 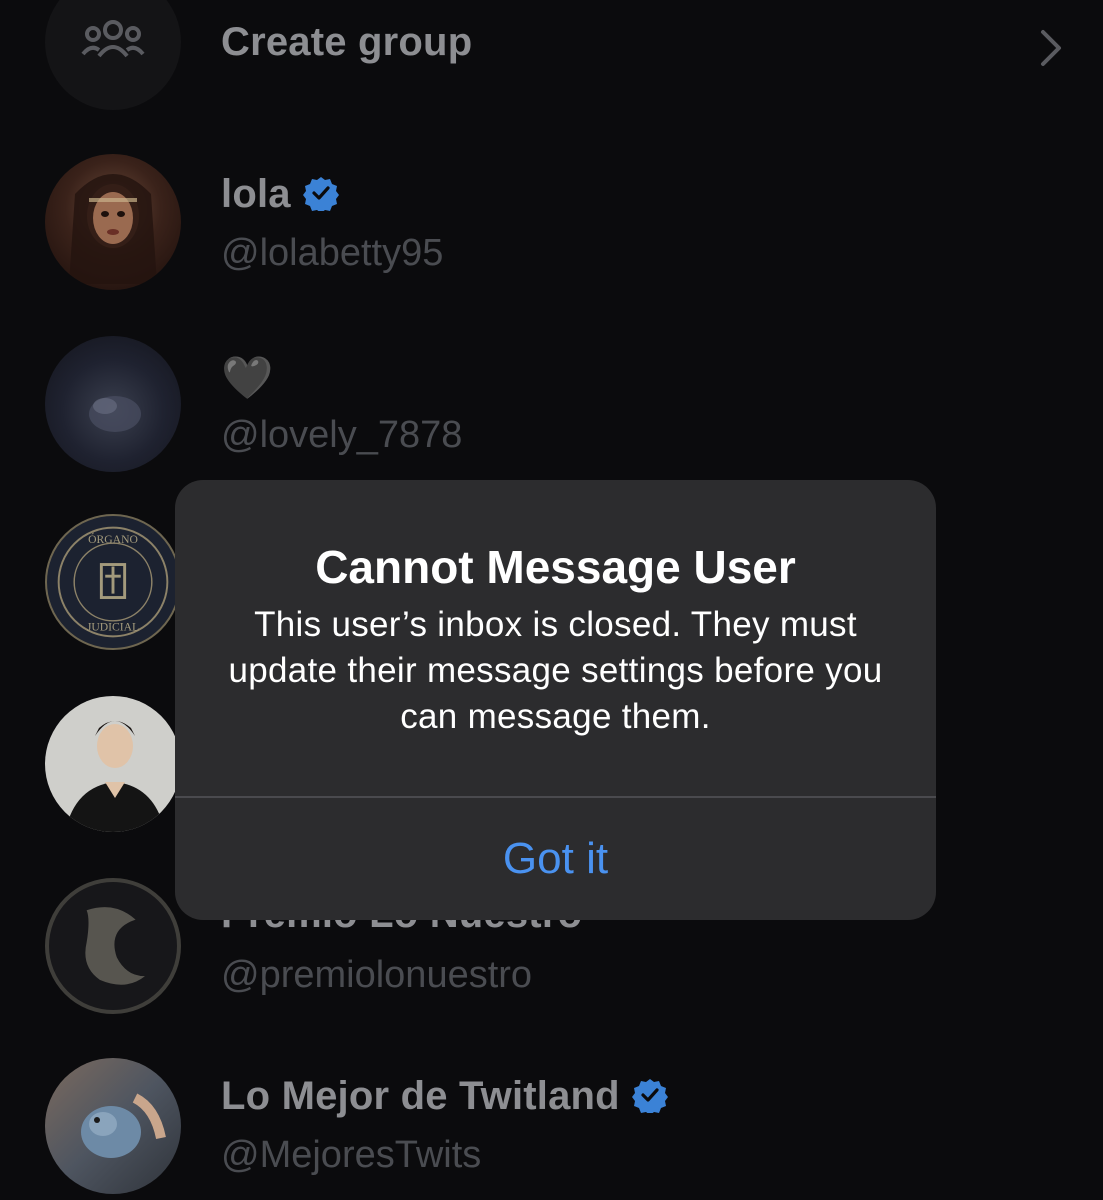 I want to click on seal-logo: ÓRGANO JUDICIAL, so click(x=113, y=582).